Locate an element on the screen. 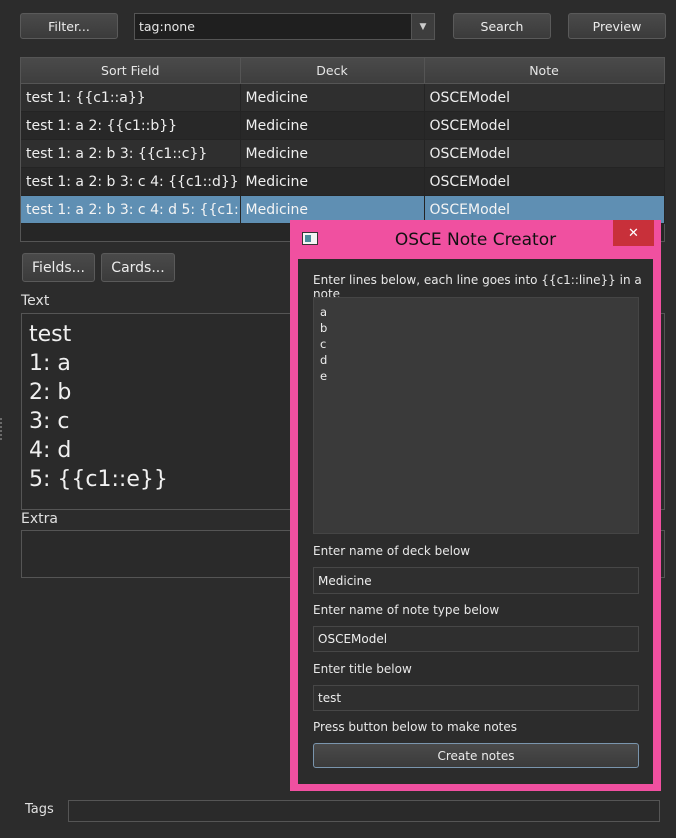 The image size is (676, 838). preview-button-label: Preview is located at coordinates (617, 26).